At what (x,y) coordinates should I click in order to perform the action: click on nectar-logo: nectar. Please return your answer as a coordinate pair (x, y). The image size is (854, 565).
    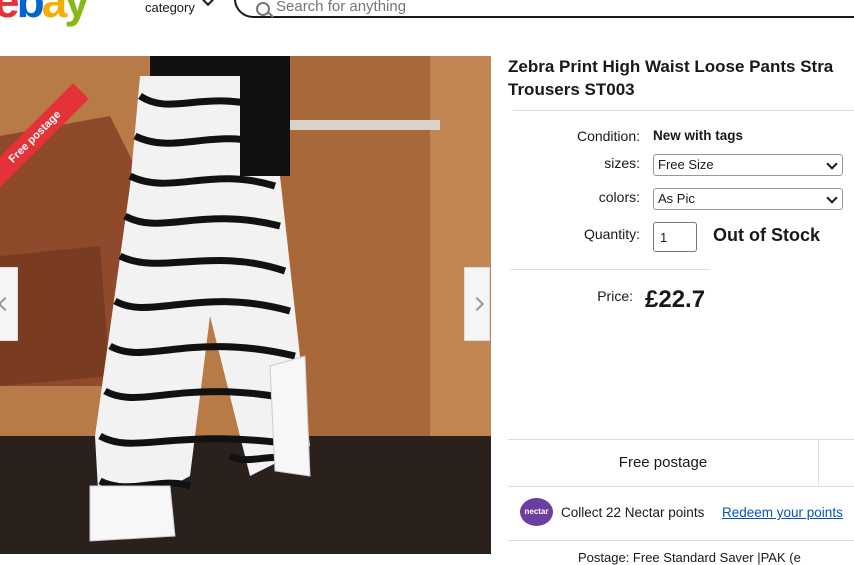
    Looking at the image, I should click on (536, 512).